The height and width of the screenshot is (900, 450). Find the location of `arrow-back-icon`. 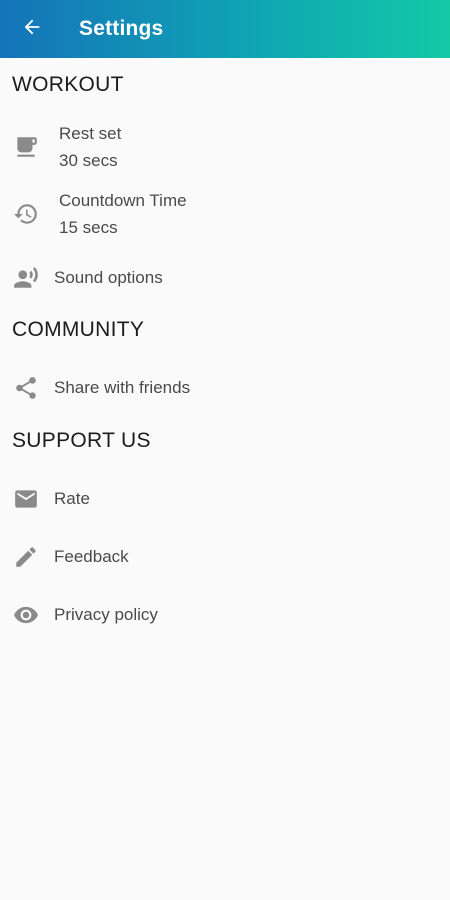

arrow-back-icon is located at coordinates (32, 29).